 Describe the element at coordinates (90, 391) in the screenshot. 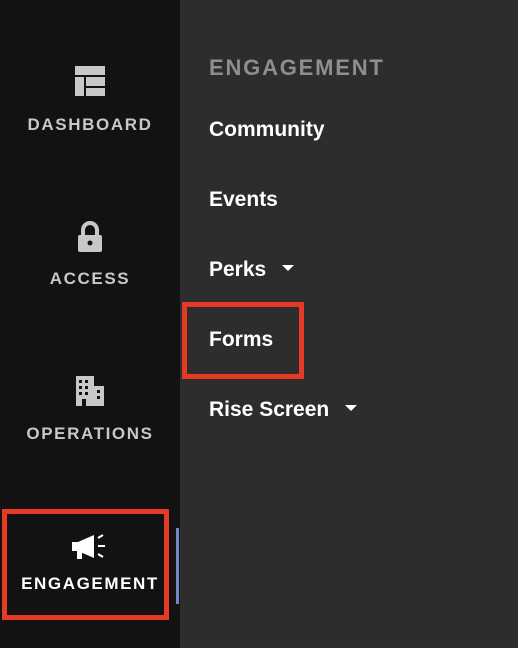

I see `building-icon` at that location.